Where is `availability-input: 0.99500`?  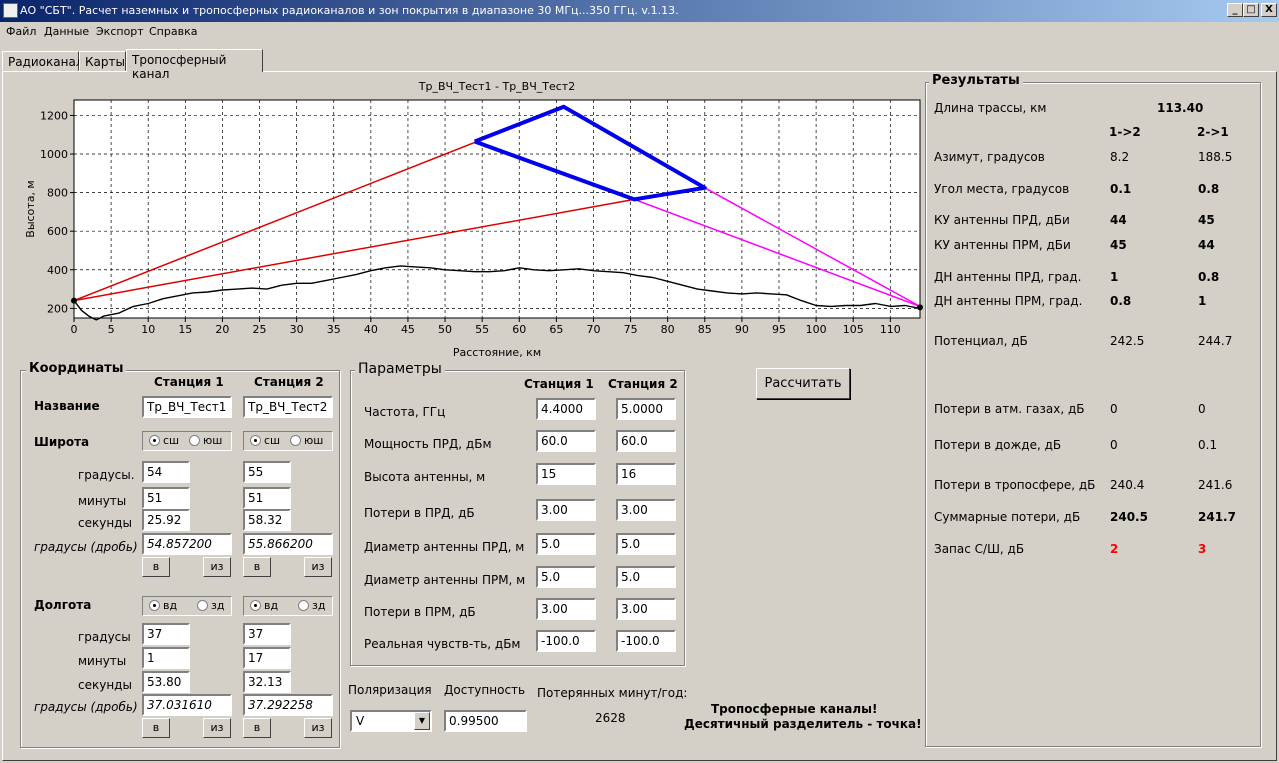 availability-input: 0.99500 is located at coordinates (485, 721).